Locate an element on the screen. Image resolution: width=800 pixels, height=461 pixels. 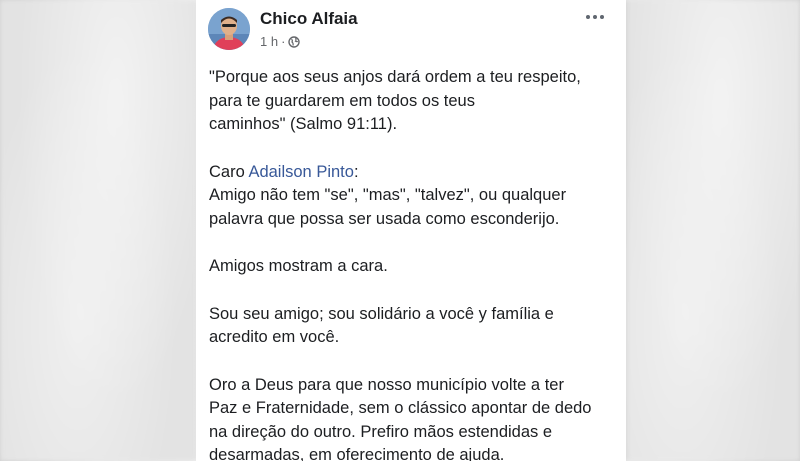
greeting-prefix: Caro is located at coordinates (229, 171).